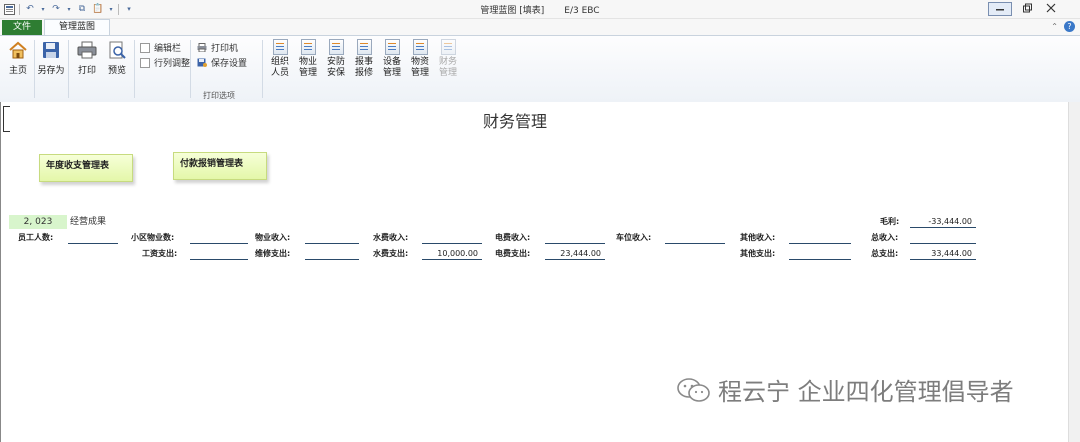 Image resolution: width=1080 pixels, height=442 pixels. What do you see at coordinates (582, 11) in the screenshot?
I see `window-version: E/3 EBC` at bounding box center [582, 11].